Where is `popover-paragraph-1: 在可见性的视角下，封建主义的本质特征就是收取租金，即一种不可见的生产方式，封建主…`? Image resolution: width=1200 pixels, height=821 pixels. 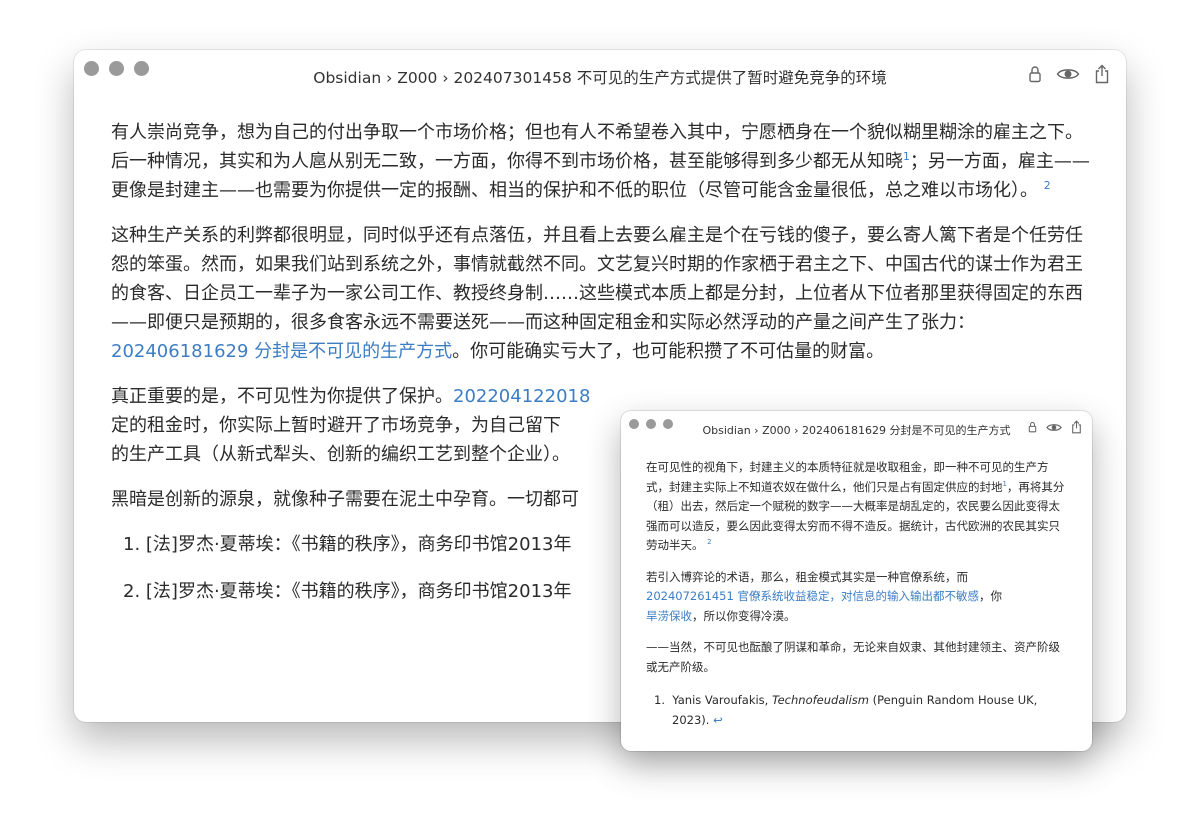
popover-paragraph-1: 在可见性的视角下，封建主义的本质特征就是收取租金，即一种不可见的生产方式，封建主… is located at coordinates (855, 506).